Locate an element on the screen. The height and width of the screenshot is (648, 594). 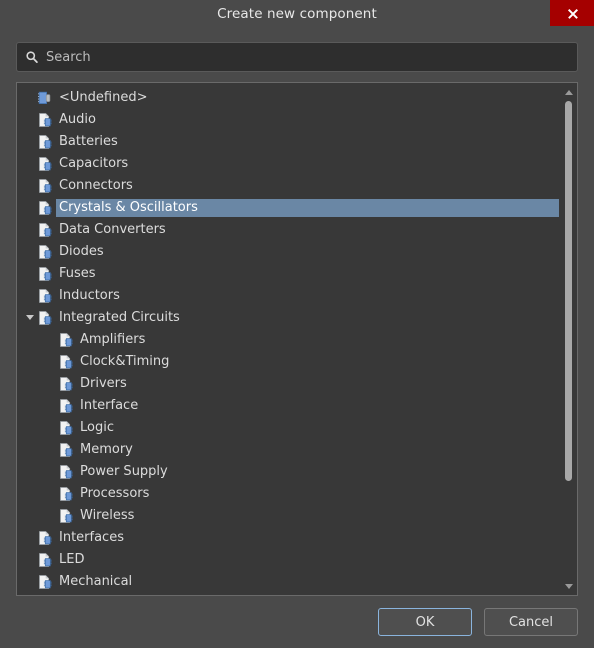
tree-item: Amplifiers is located at coordinates (288, 340).